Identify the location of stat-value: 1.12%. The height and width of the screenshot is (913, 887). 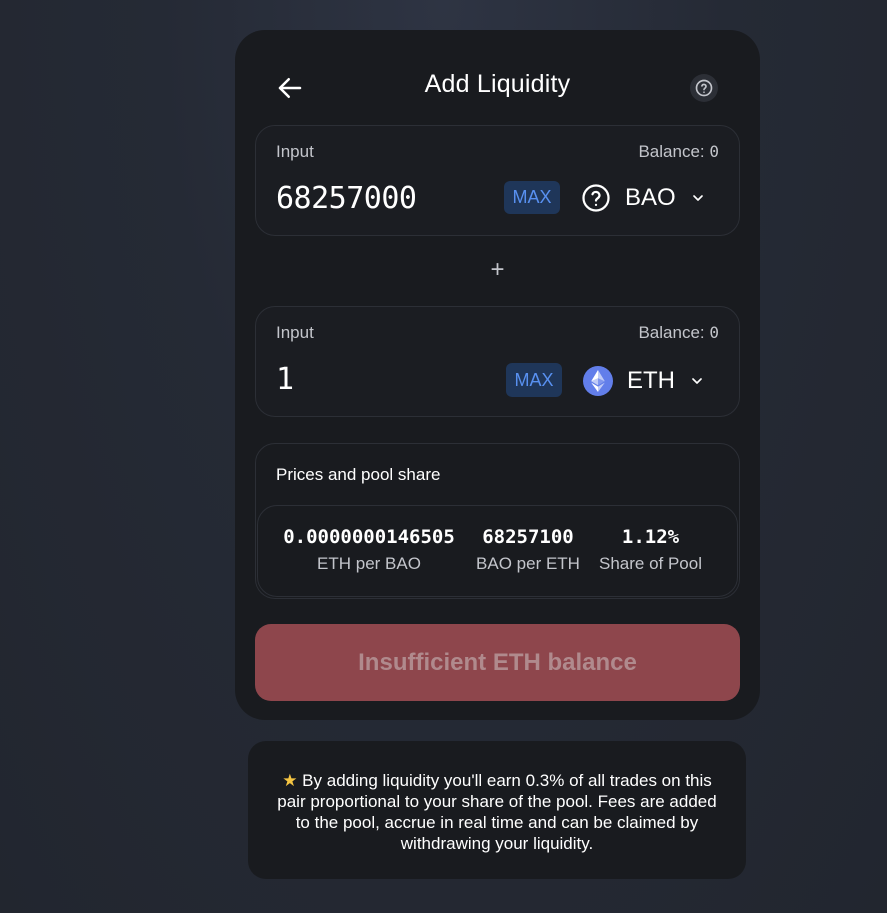
(650, 537).